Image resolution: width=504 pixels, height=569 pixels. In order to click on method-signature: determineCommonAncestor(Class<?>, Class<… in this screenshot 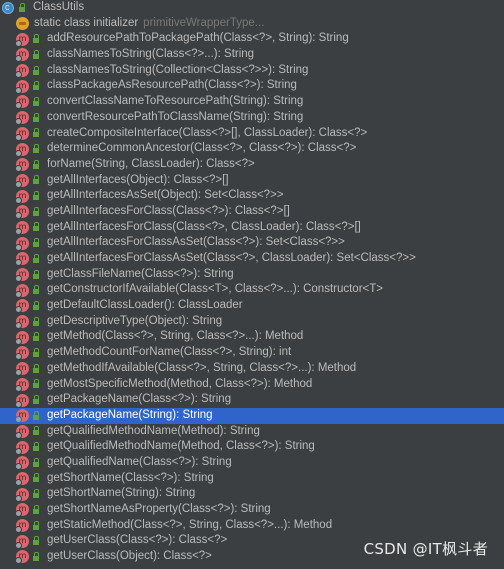, I will do `click(202, 148)`.